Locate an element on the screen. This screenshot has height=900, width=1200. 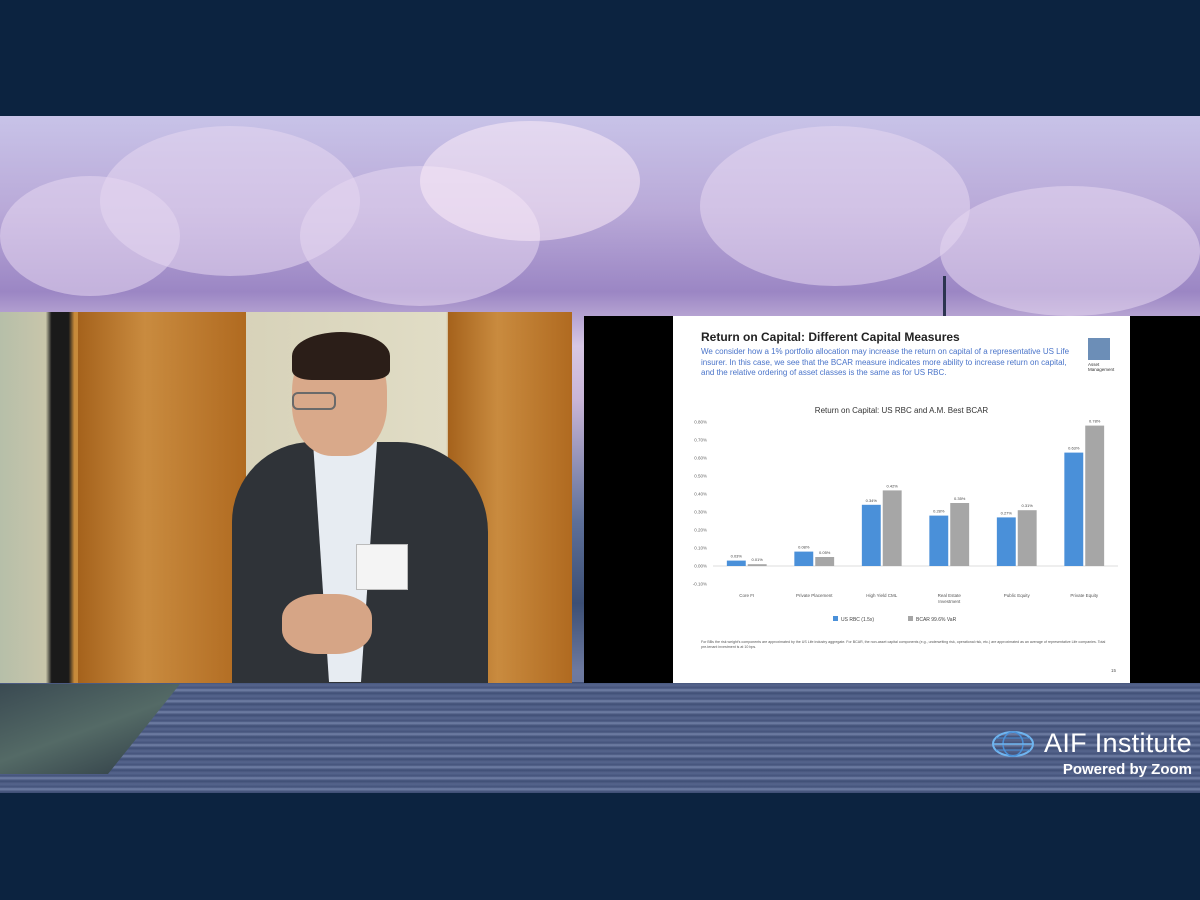
data-label: 0.42% is located at coordinates (893, 485).